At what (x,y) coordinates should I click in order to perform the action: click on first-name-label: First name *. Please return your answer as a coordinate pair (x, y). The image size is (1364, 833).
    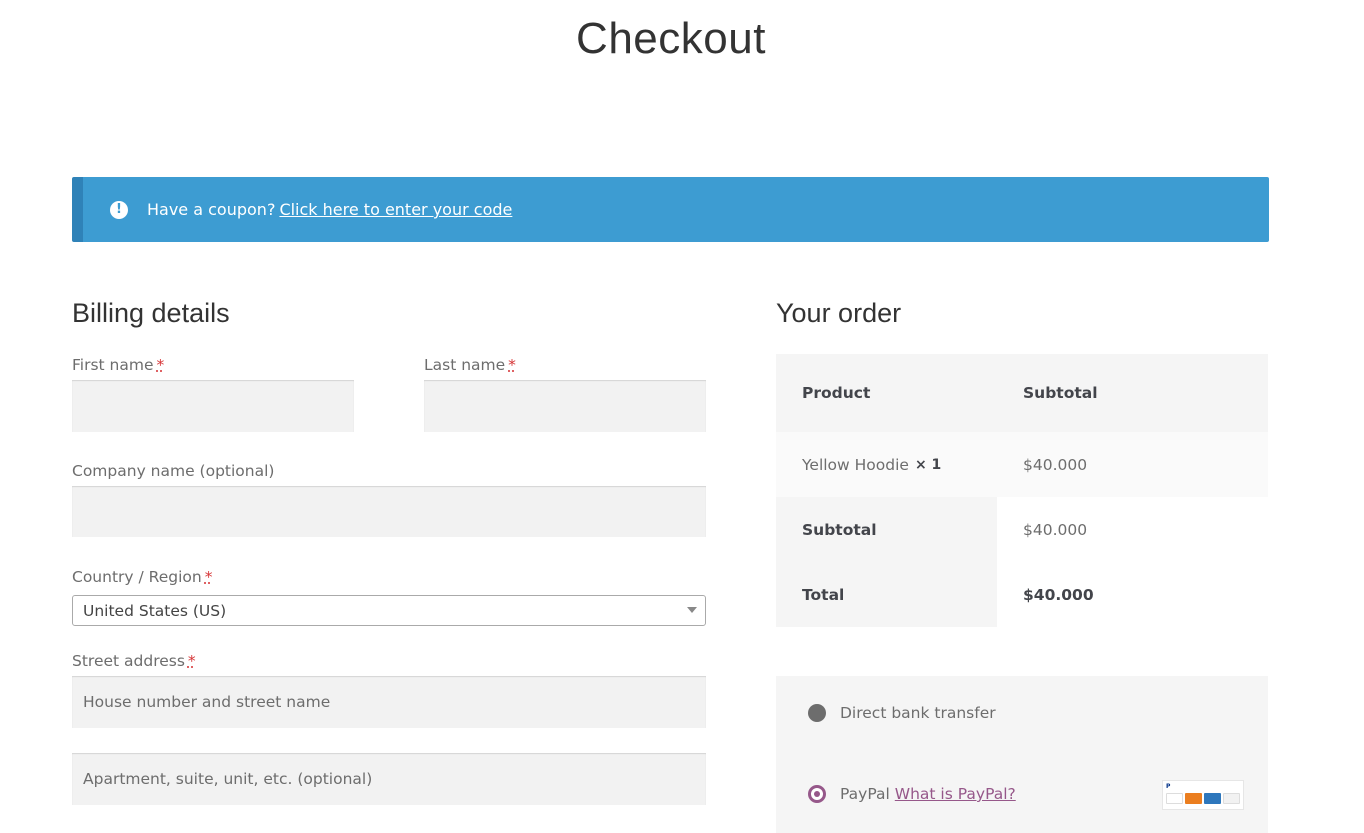
    Looking at the image, I should click on (118, 365).